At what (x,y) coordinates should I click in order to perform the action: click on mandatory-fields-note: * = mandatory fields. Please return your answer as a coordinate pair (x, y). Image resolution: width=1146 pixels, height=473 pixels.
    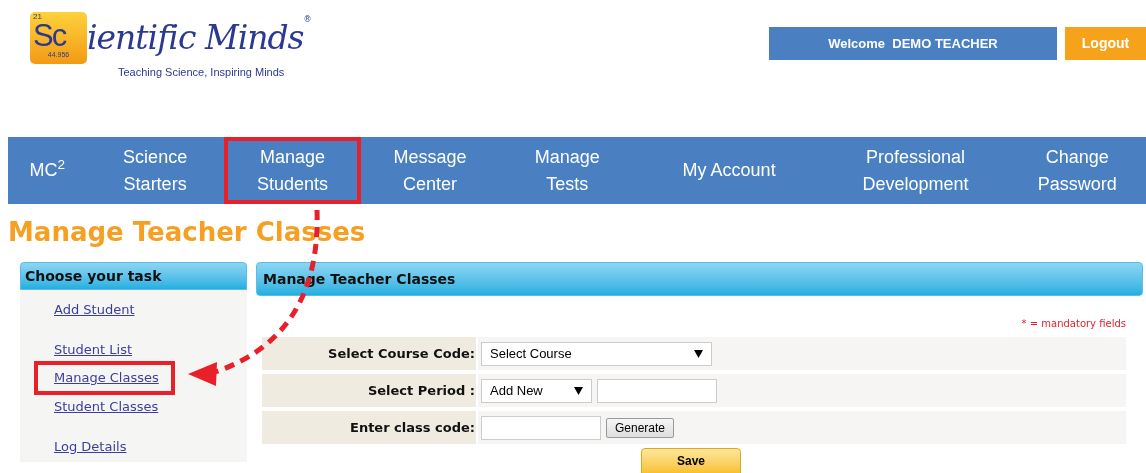
    Looking at the image, I should click on (1073, 324).